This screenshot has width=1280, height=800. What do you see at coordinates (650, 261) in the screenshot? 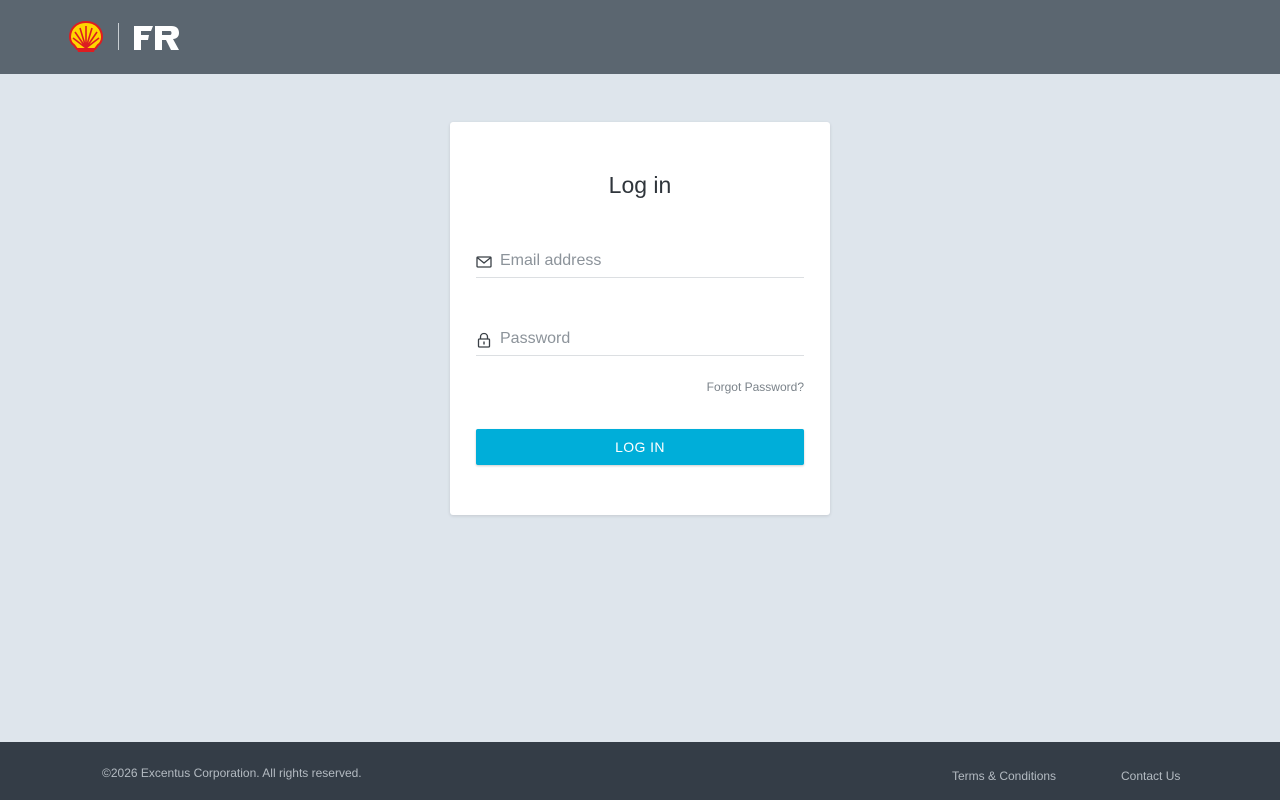
I see `email-input` at bounding box center [650, 261].